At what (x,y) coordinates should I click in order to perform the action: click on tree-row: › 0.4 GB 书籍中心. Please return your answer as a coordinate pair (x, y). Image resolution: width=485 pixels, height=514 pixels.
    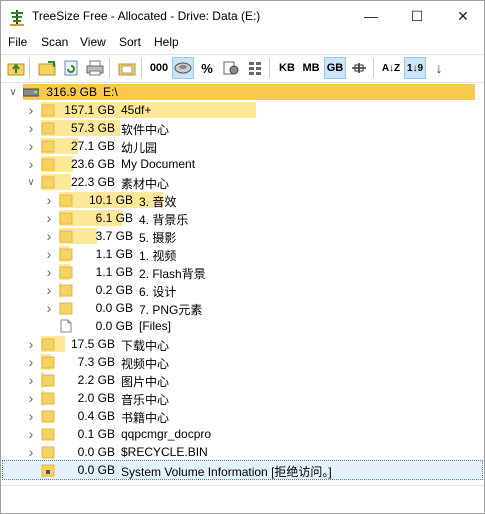
    Looking at the image, I should click on (242, 416).